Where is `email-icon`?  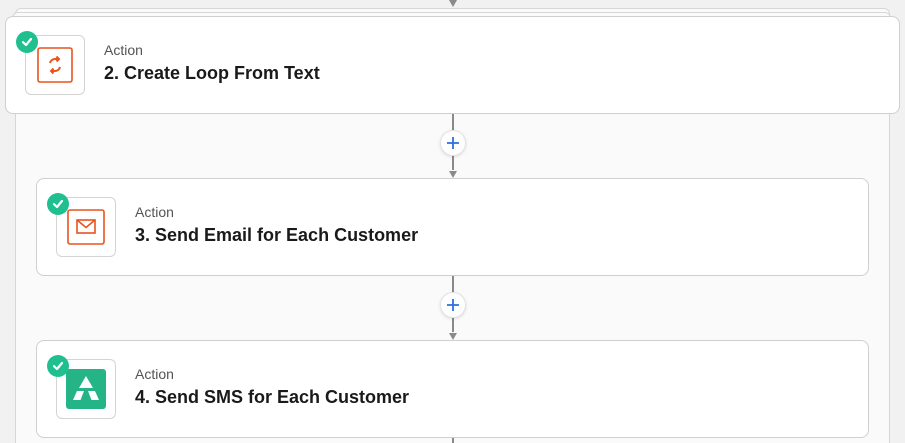
email-icon is located at coordinates (86, 227).